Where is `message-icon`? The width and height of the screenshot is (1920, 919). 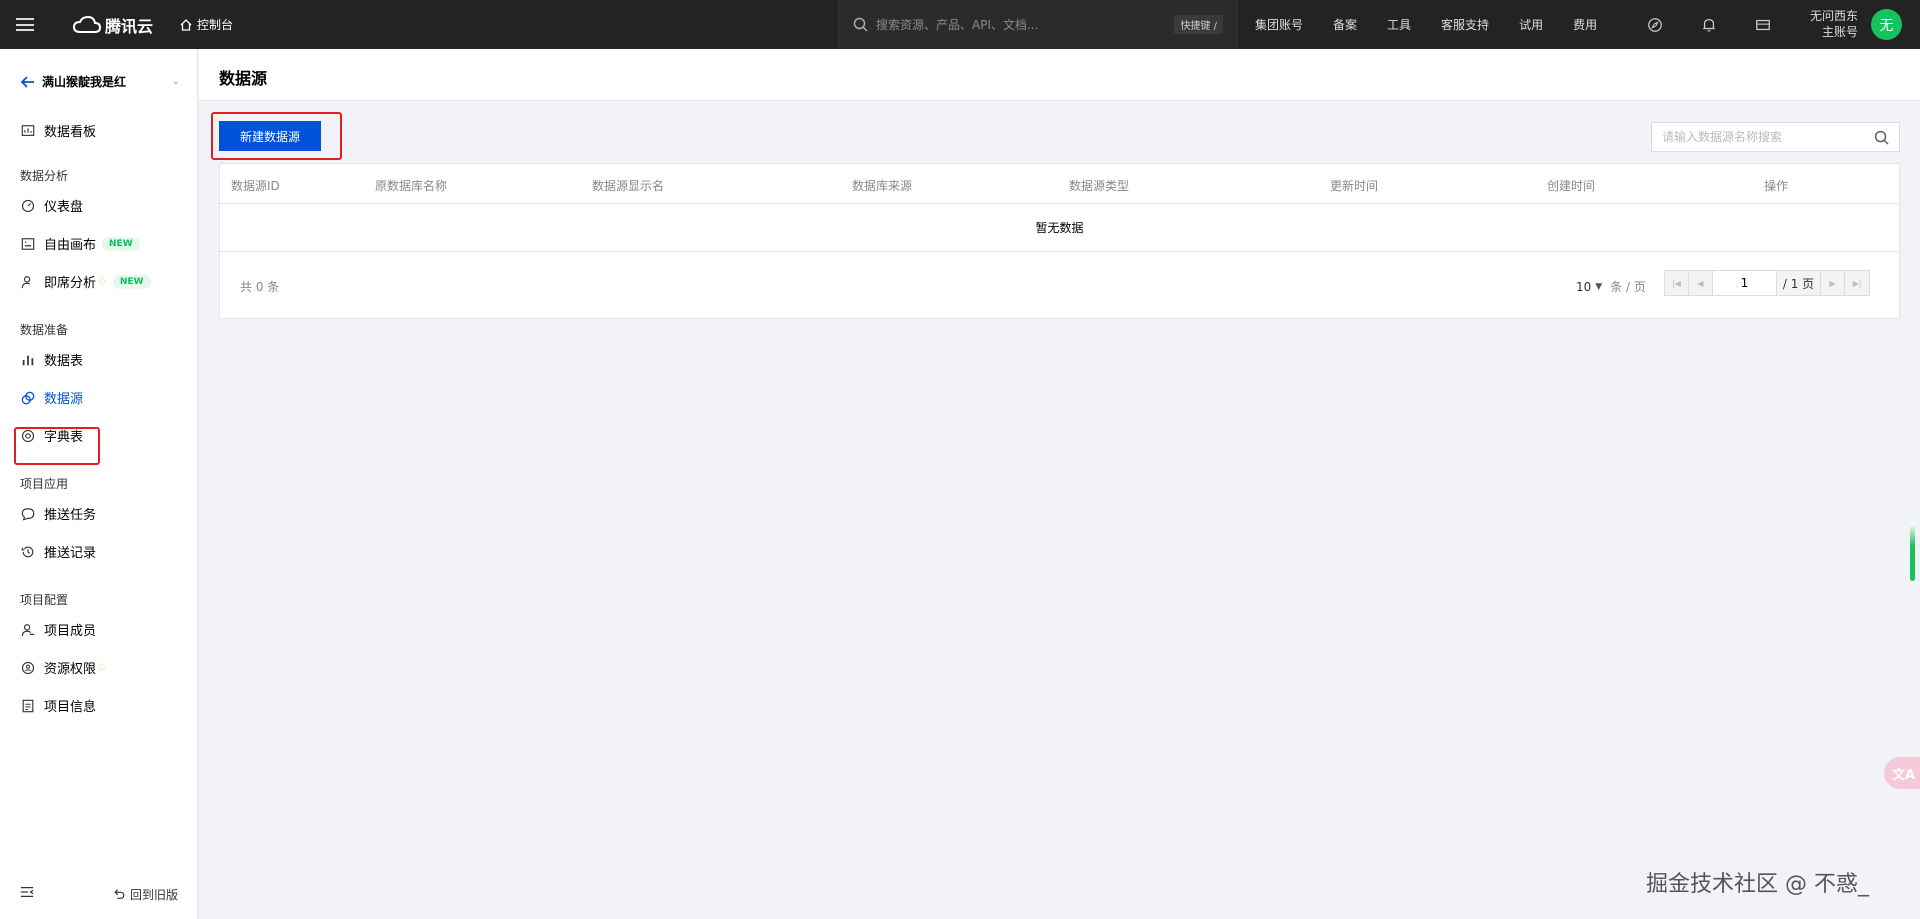
message-icon is located at coordinates (28, 514).